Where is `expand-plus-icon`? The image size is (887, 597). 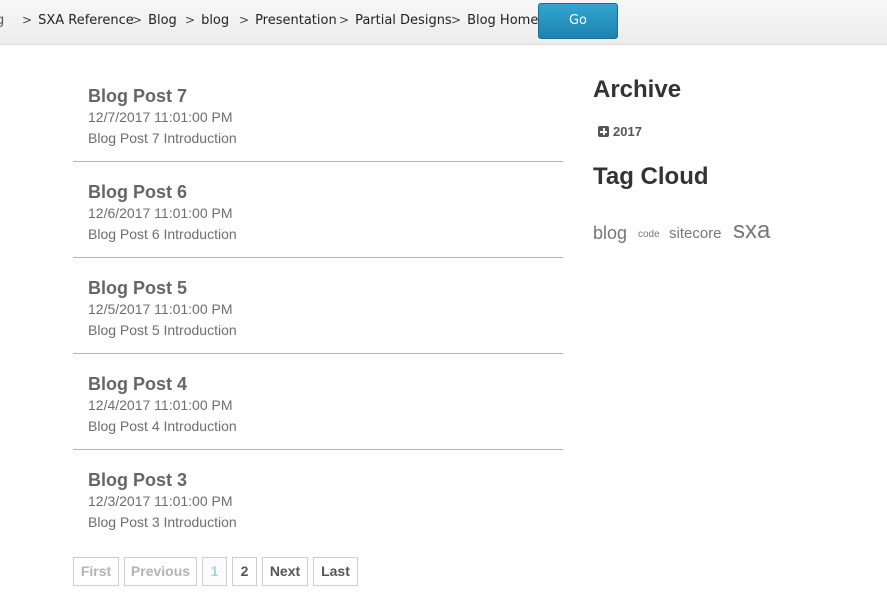
expand-plus-icon is located at coordinates (603, 131).